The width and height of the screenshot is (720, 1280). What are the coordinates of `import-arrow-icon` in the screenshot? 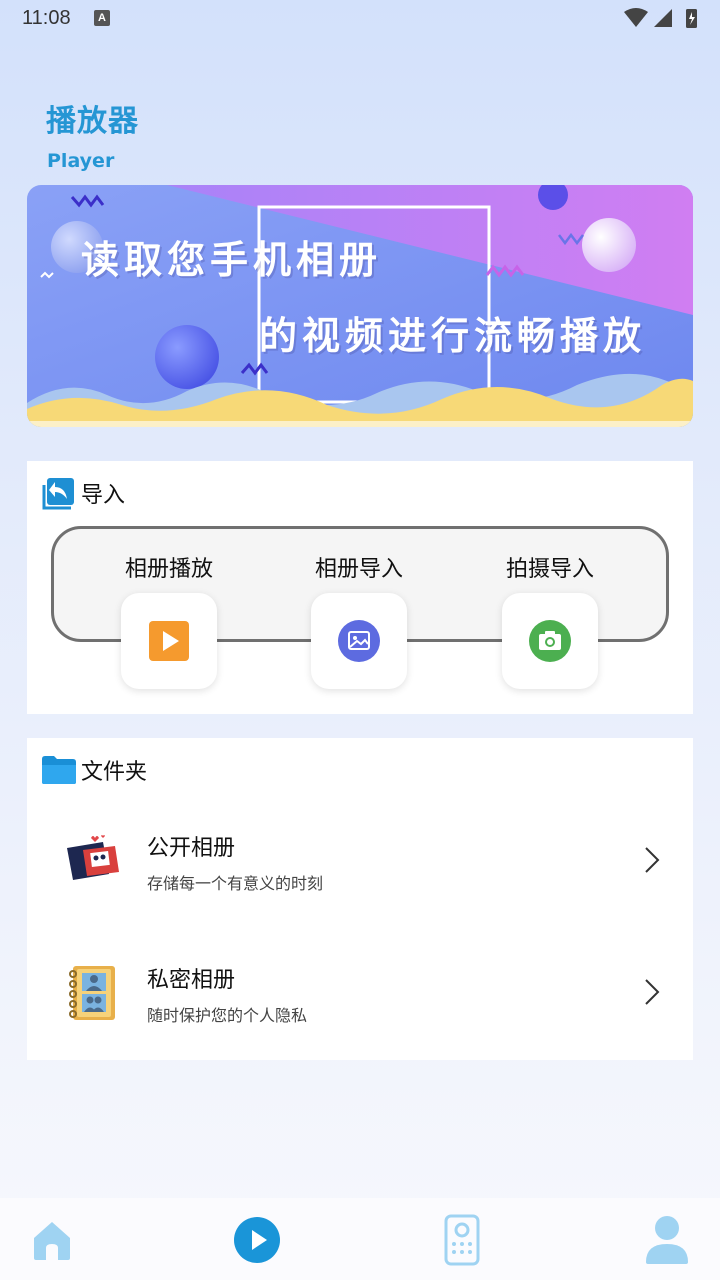 It's located at (58, 494).